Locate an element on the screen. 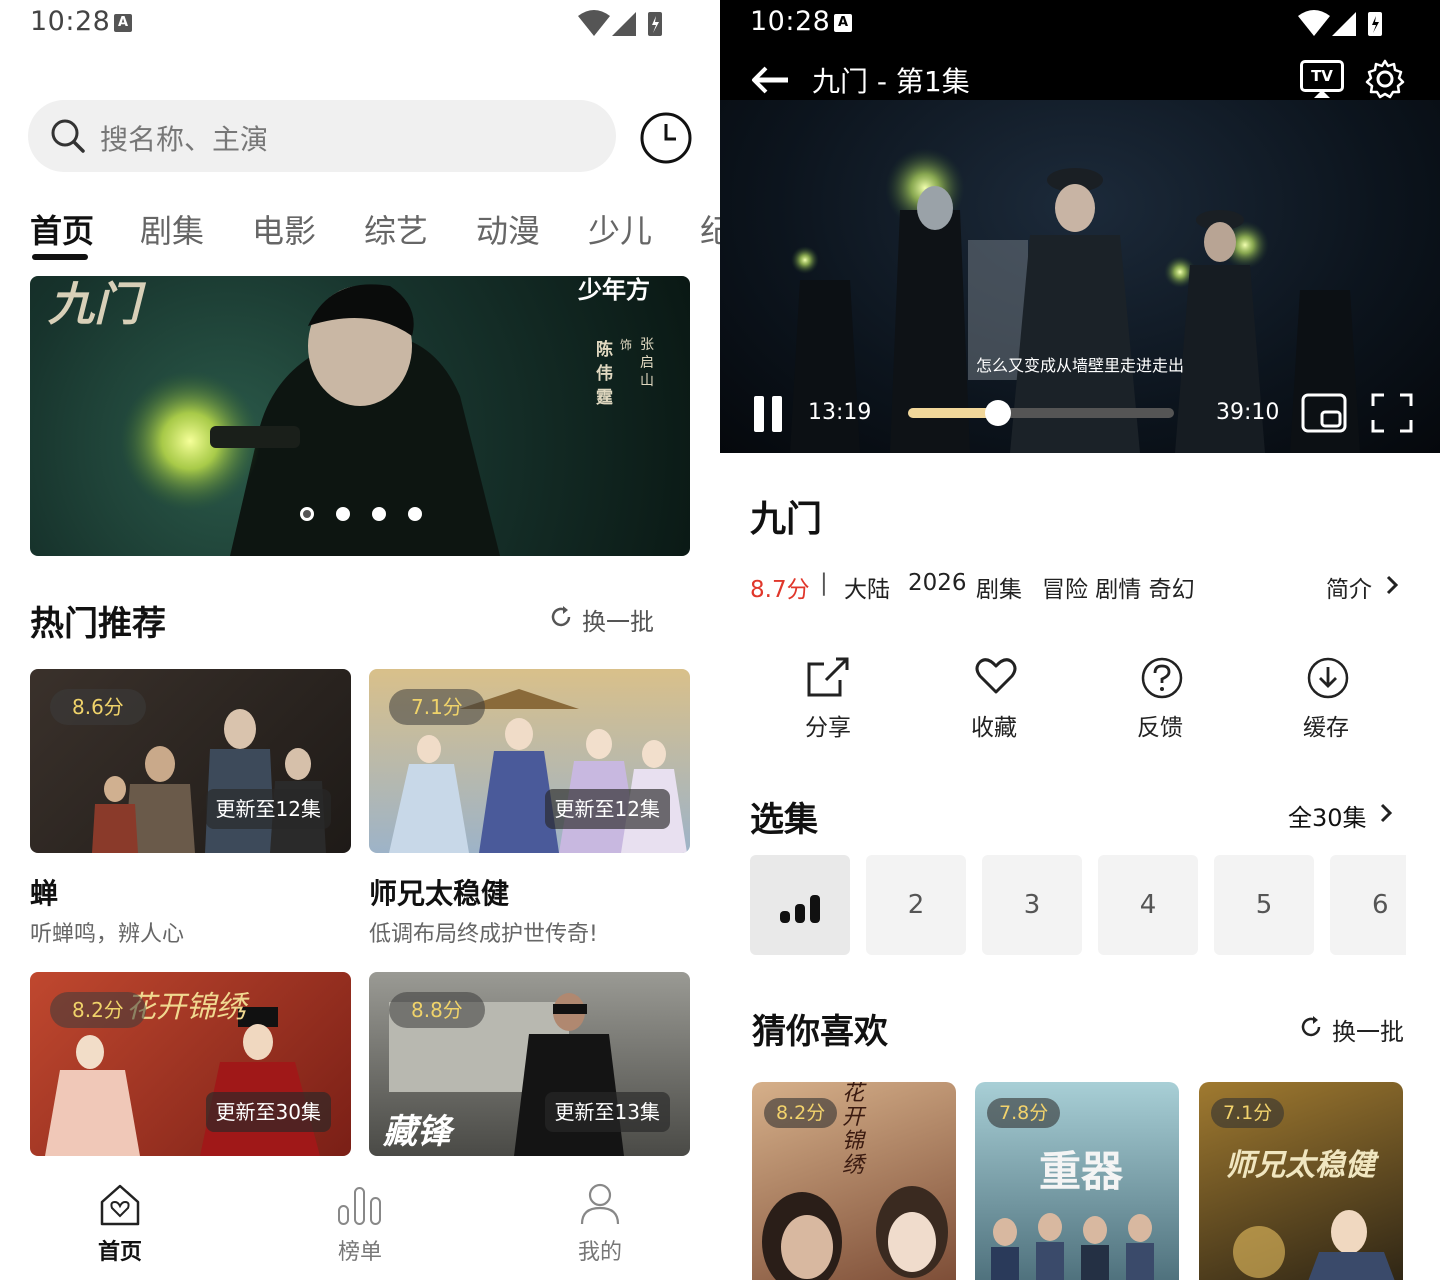 The height and width of the screenshot is (1280, 1440). pip-icon is located at coordinates (1324, 413).